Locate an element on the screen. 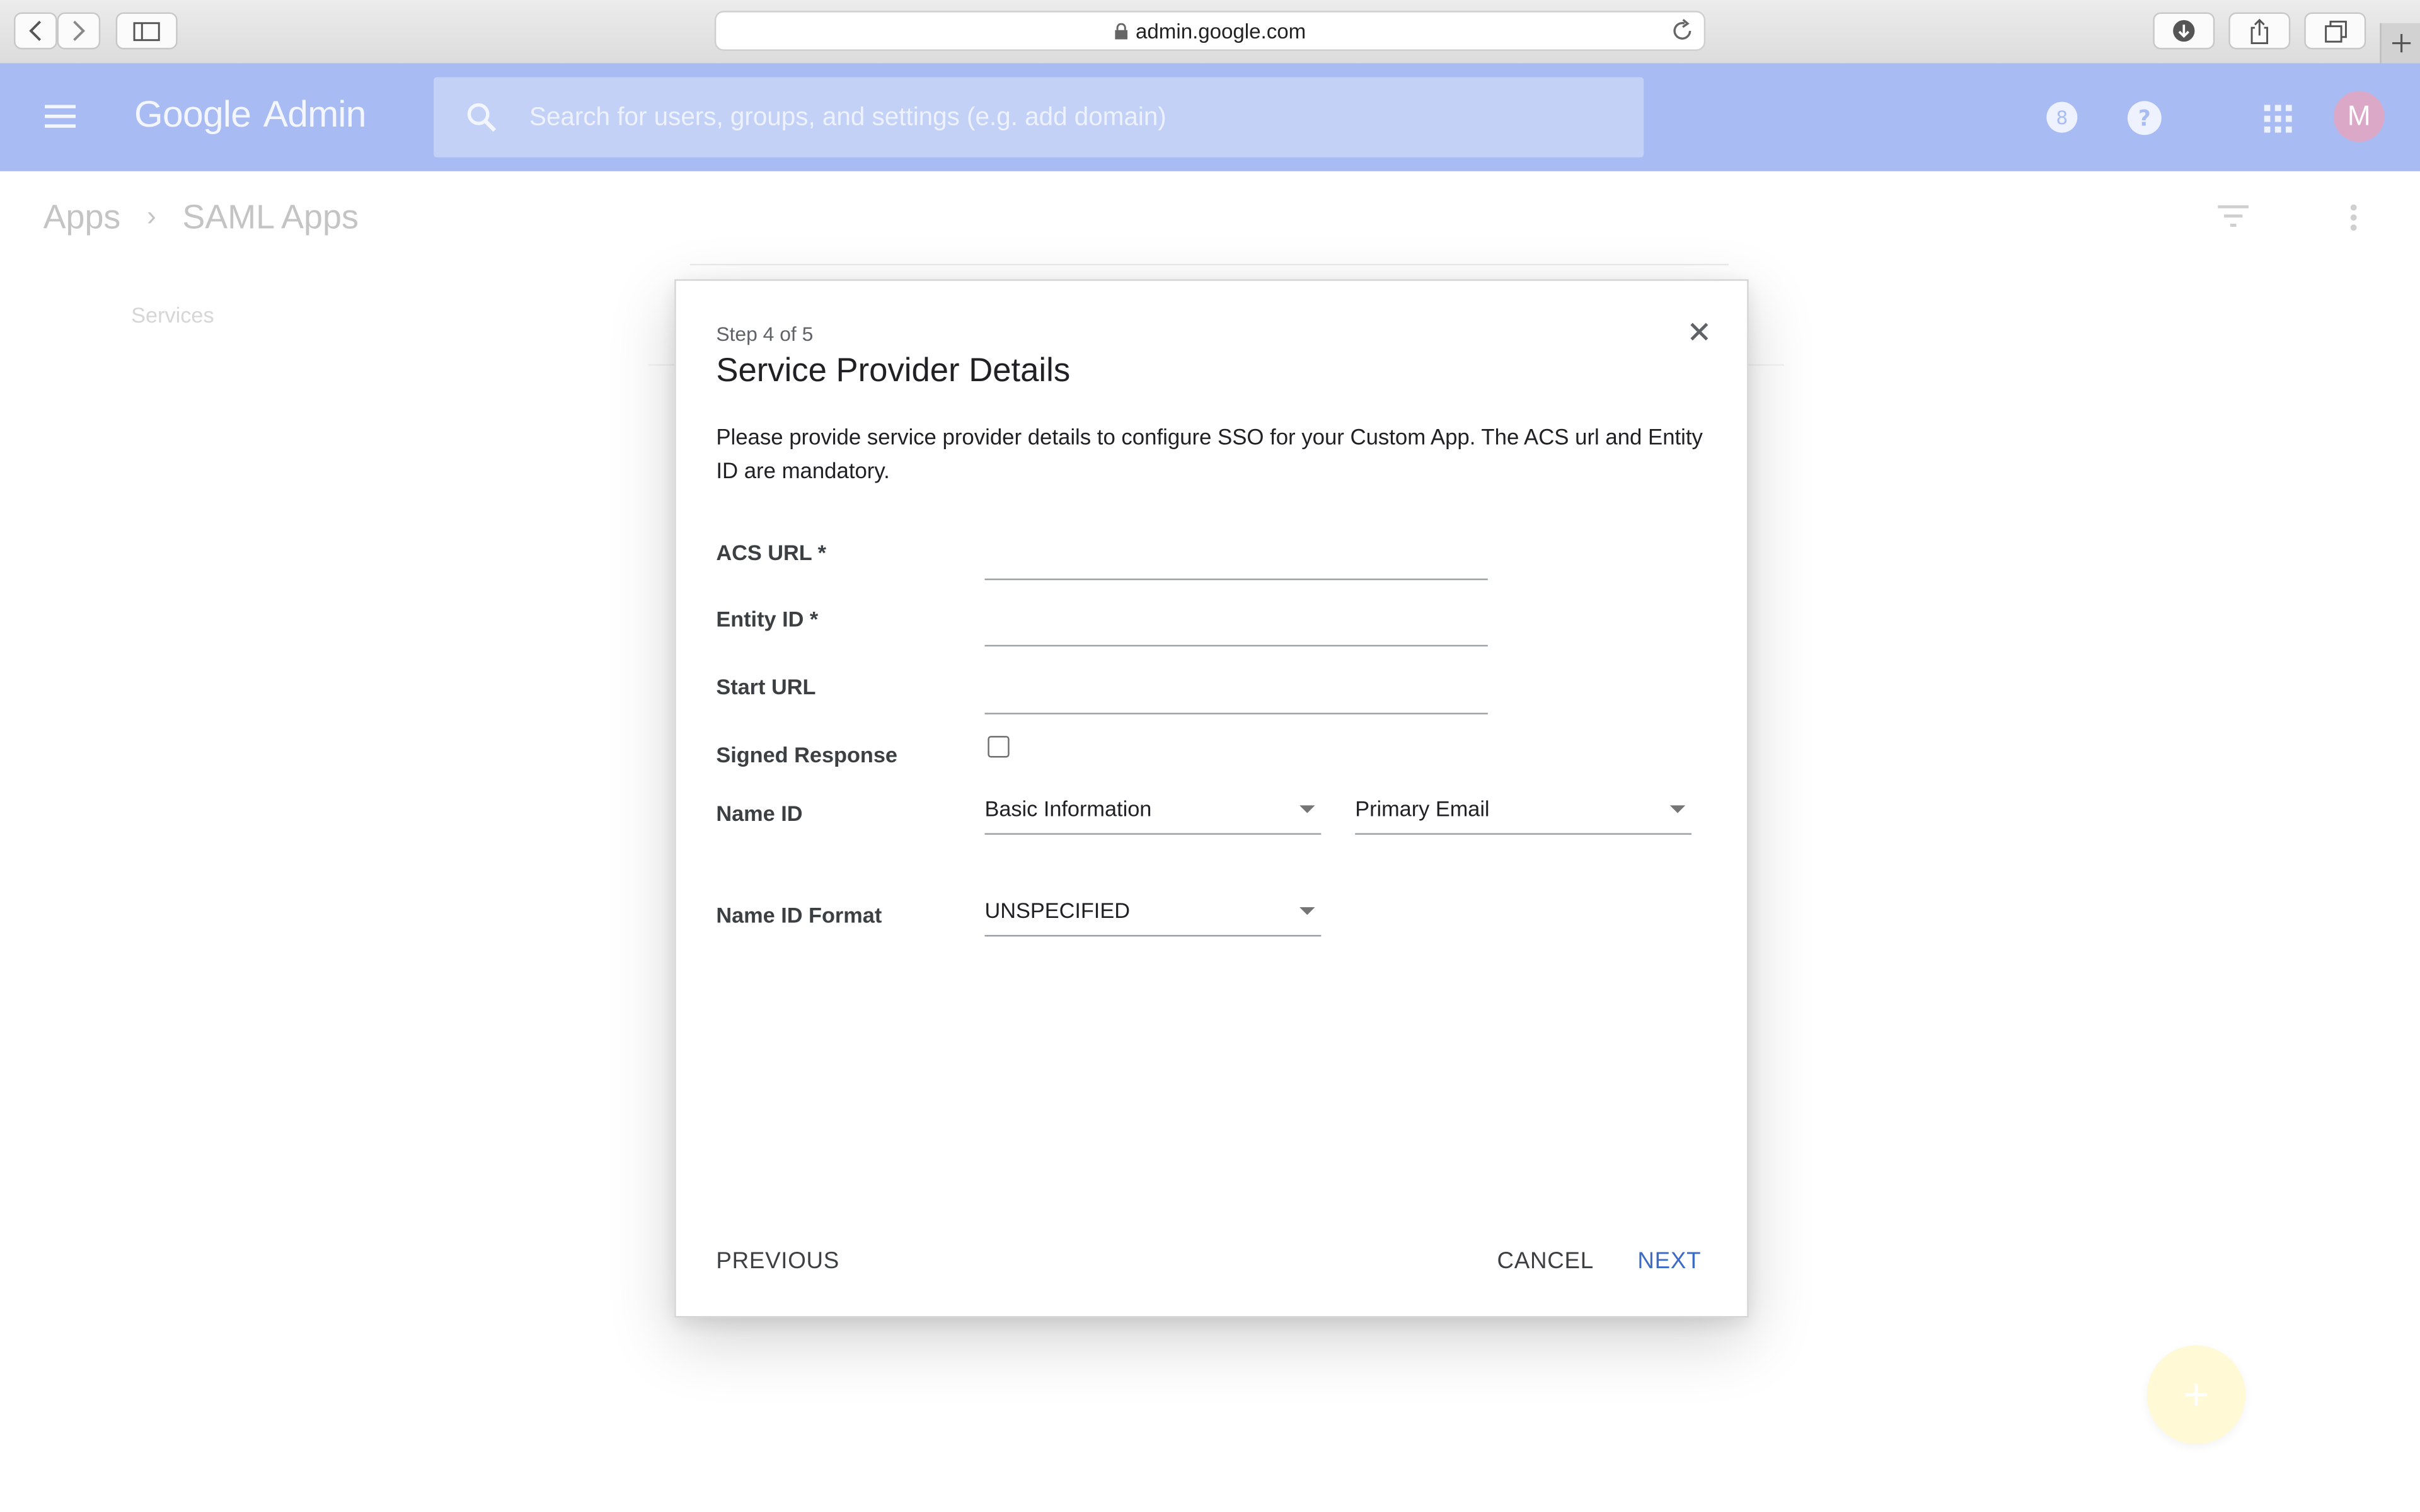 This screenshot has width=2420, height=1512. tabs-icon is located at coordinates (2335, 31).